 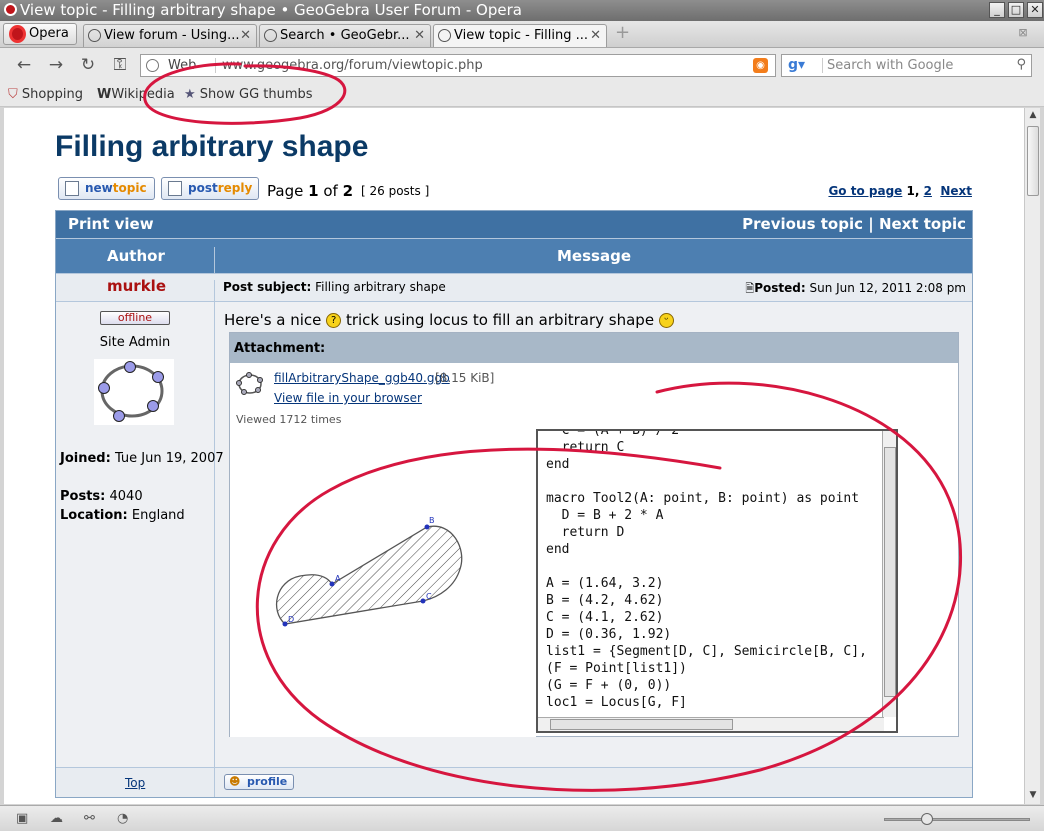 I want to click on code-hscroll-thumb, so click(x=641, y=724).